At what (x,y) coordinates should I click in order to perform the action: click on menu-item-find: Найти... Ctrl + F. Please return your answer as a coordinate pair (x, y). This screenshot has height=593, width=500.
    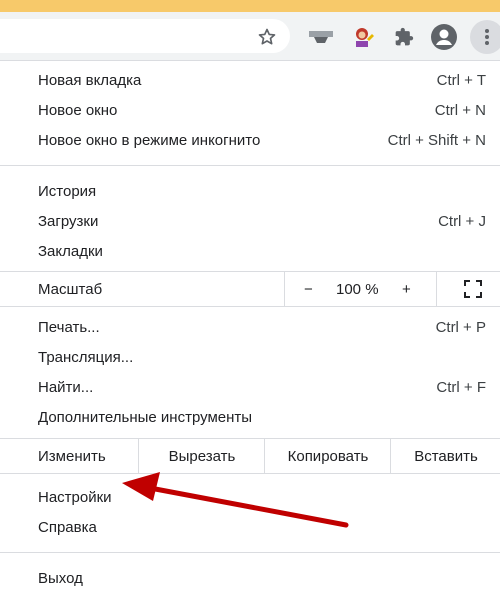
    Looking at the image, I should click on (250, 387).